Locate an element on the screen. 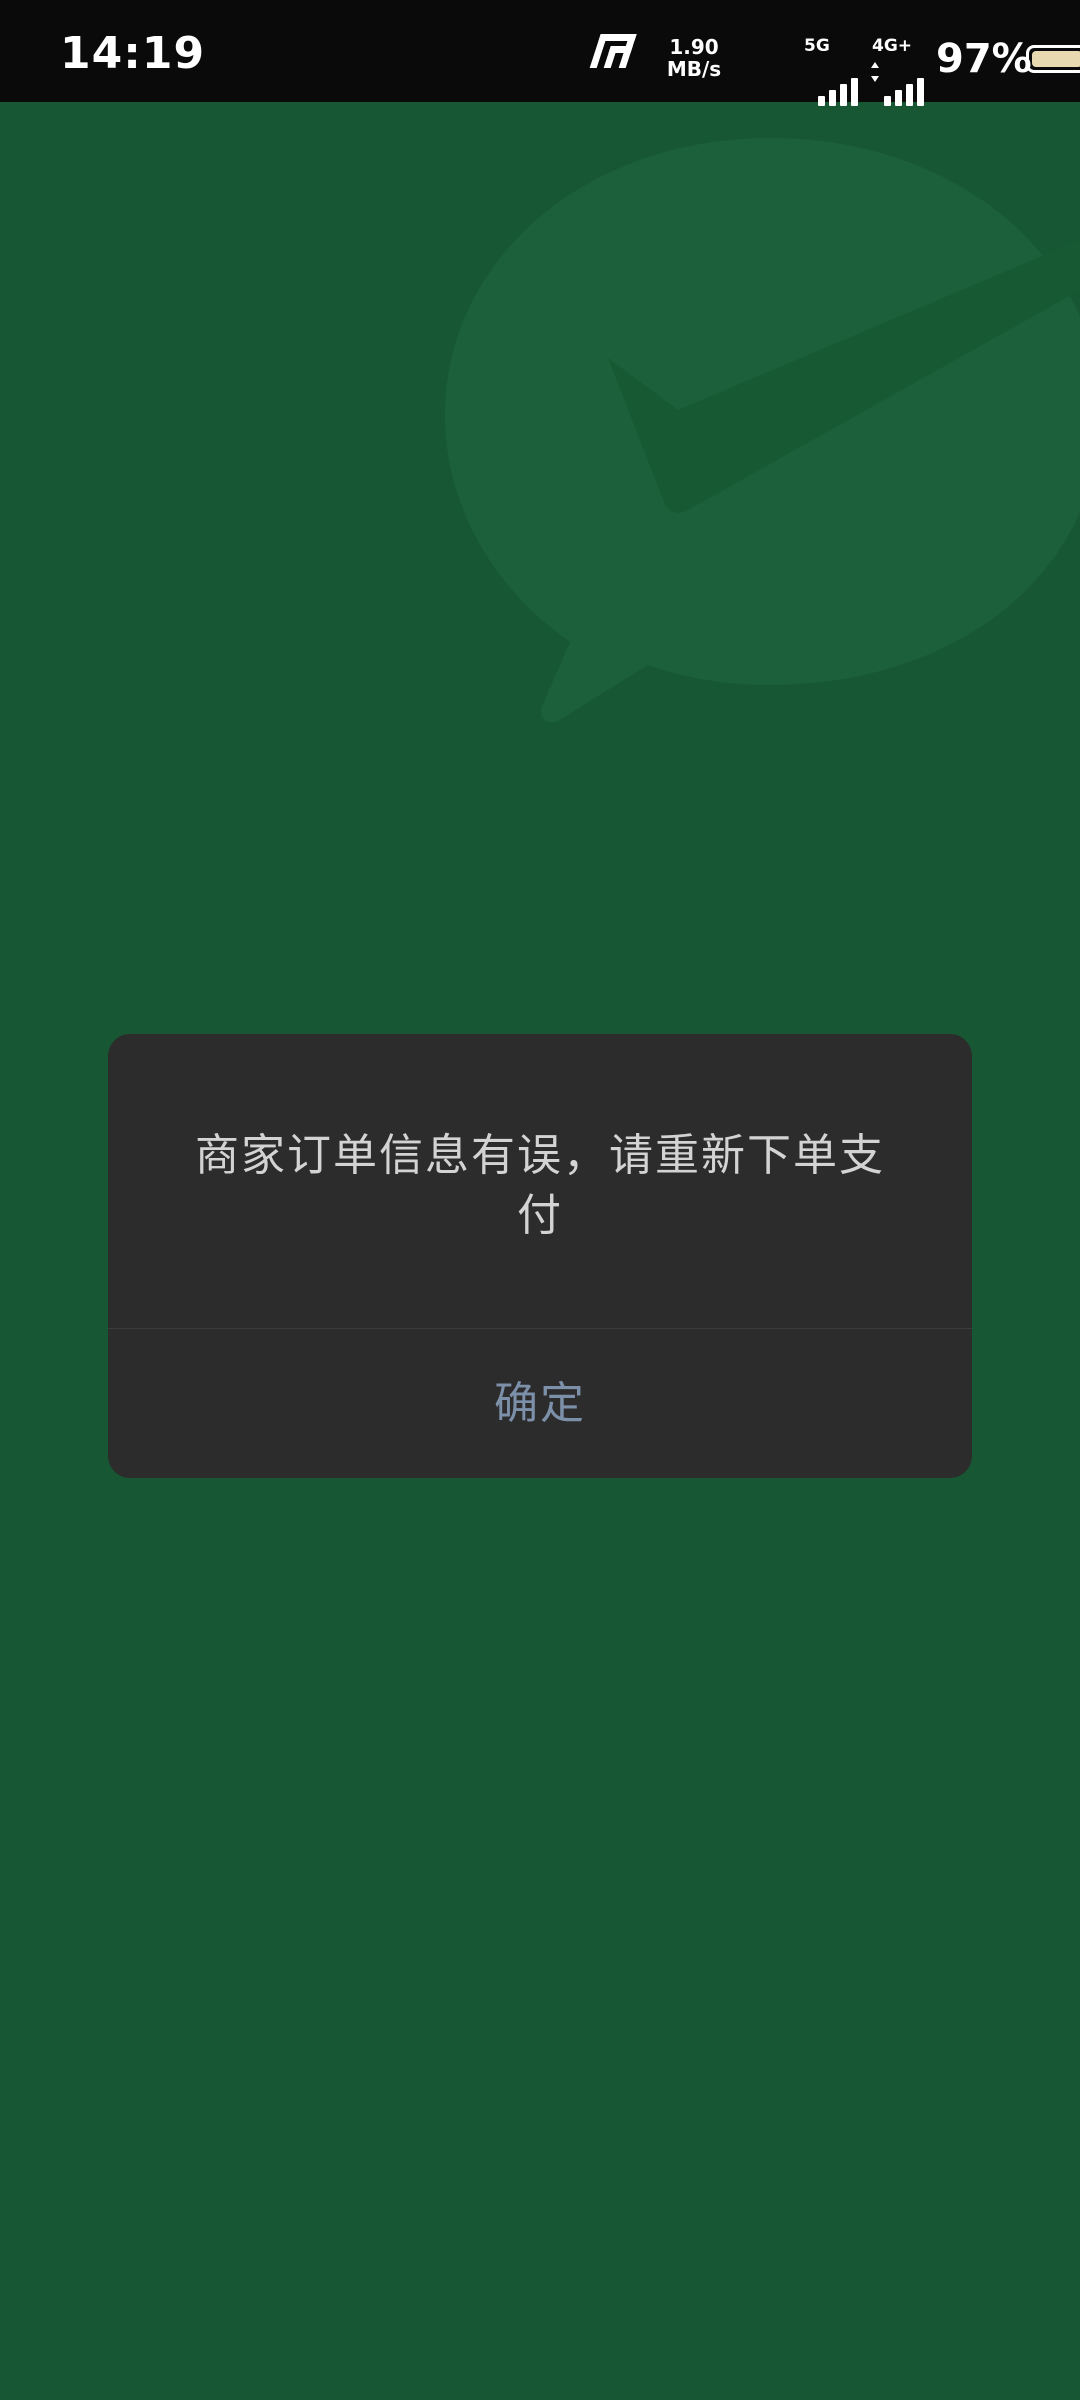 Image resolution: width=1080 pixels, height=2400 pixels. network-speed-value: 1.90 is located at coordinates (694, 47).